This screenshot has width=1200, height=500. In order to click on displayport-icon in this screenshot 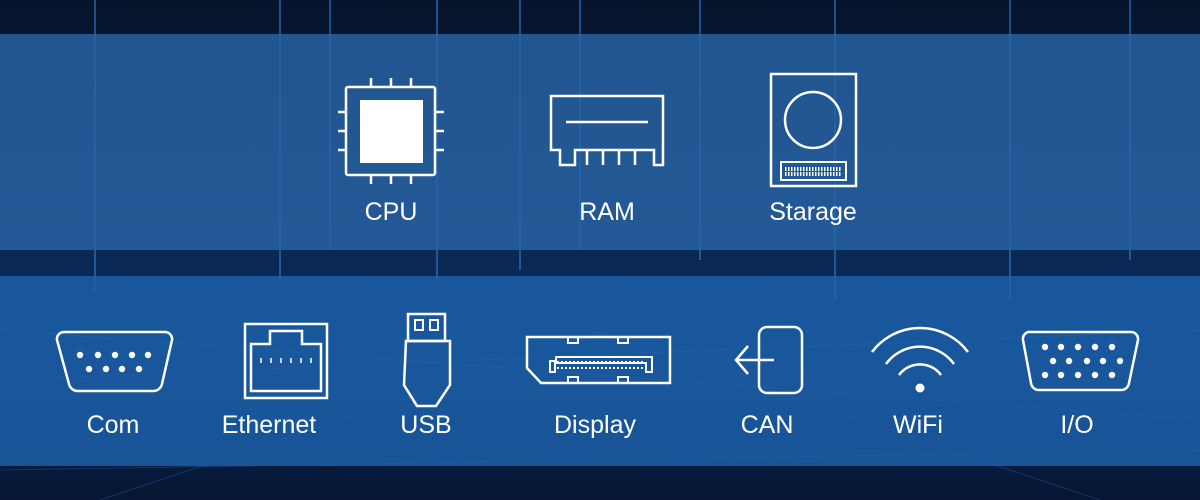, I will do `click(598, 360)`.